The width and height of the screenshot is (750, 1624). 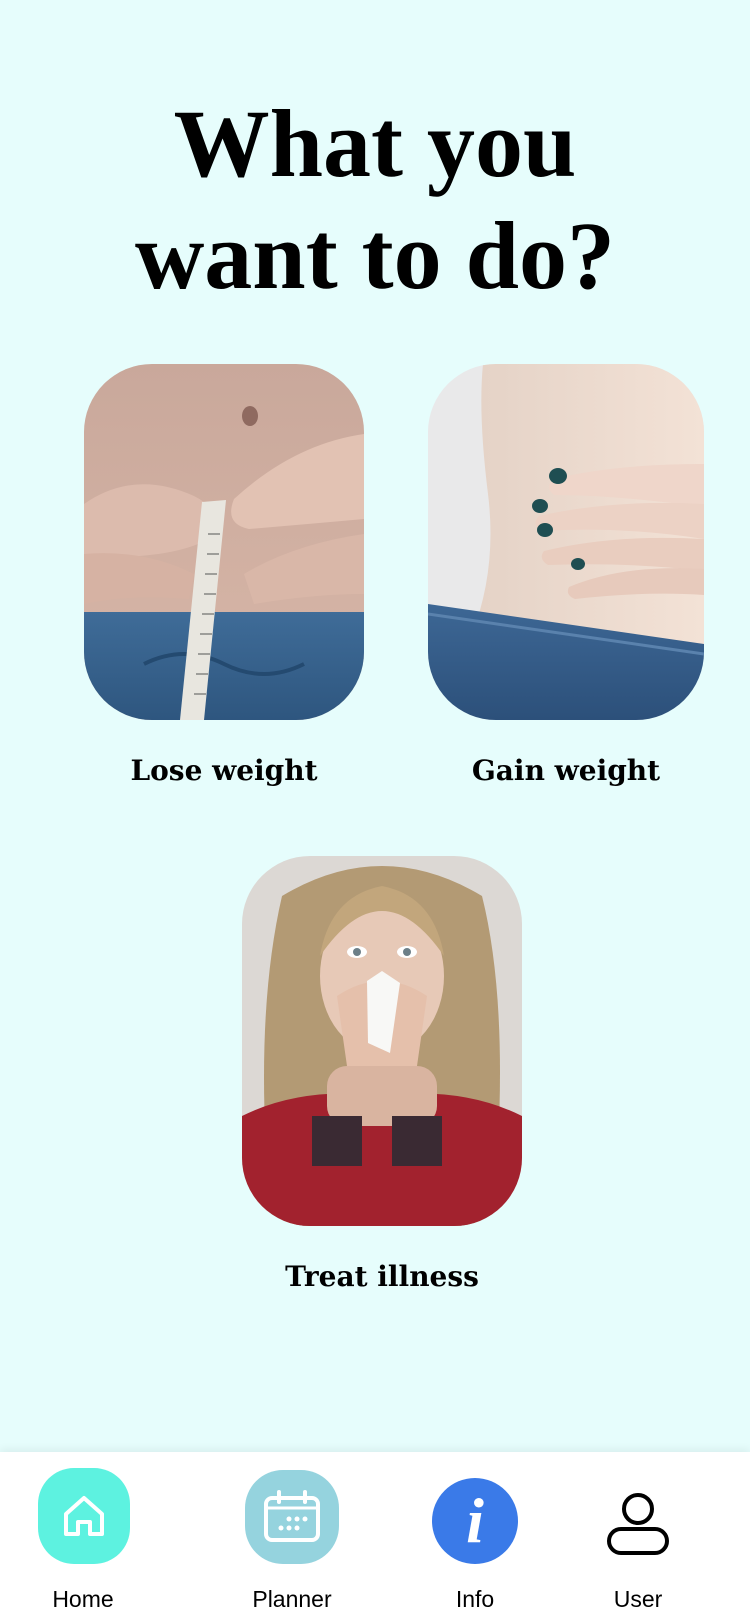 I want to click on page-title: What you want to do?, so click(x=375, y=200).